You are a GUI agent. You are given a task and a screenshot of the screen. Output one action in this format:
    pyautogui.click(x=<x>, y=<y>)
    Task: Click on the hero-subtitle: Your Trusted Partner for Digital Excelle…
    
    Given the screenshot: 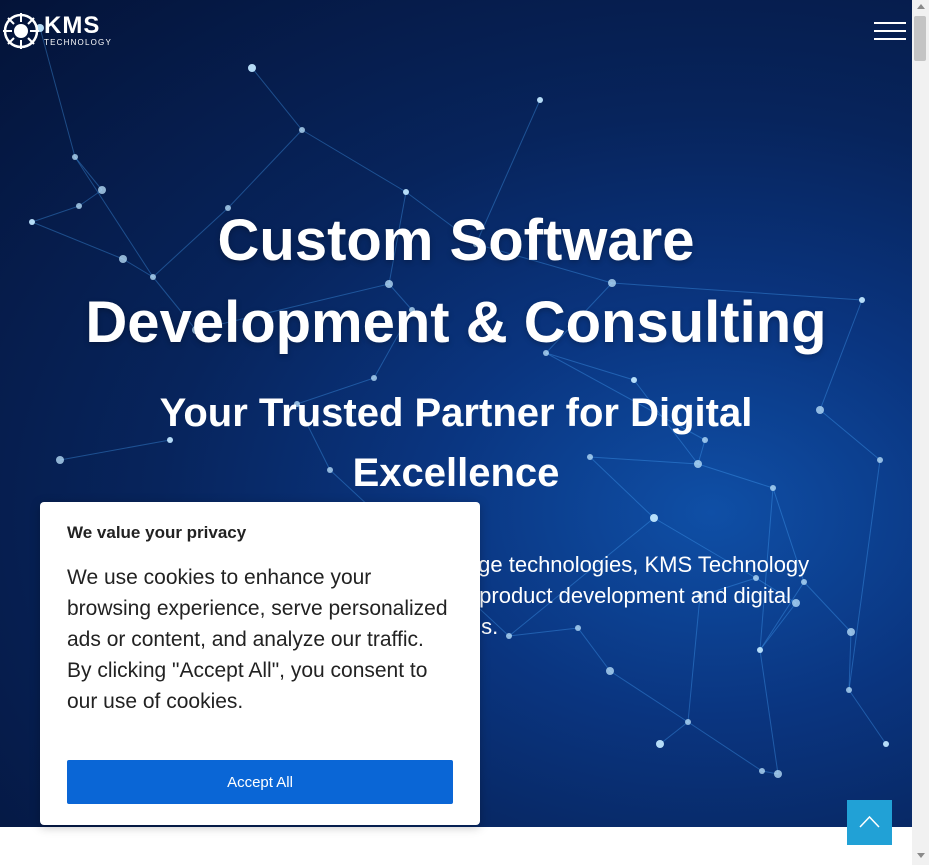 What is the action you would take?
    pyautogui.click(x=456, y=443)
    